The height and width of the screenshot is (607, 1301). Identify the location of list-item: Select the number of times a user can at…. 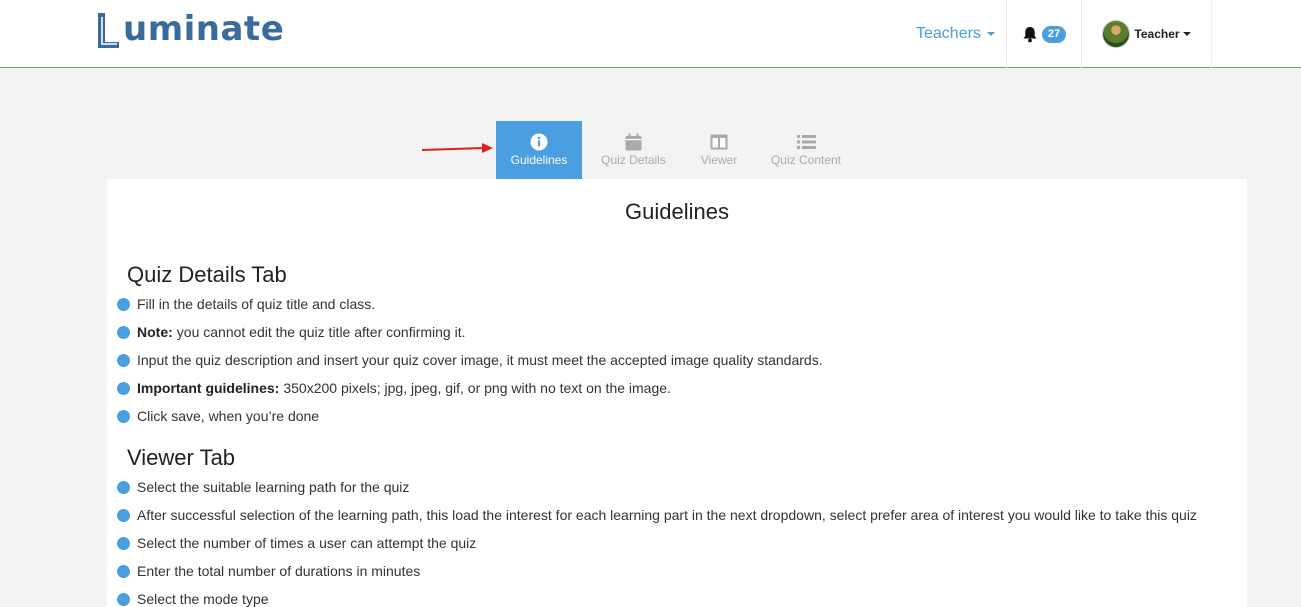
(296, 543).